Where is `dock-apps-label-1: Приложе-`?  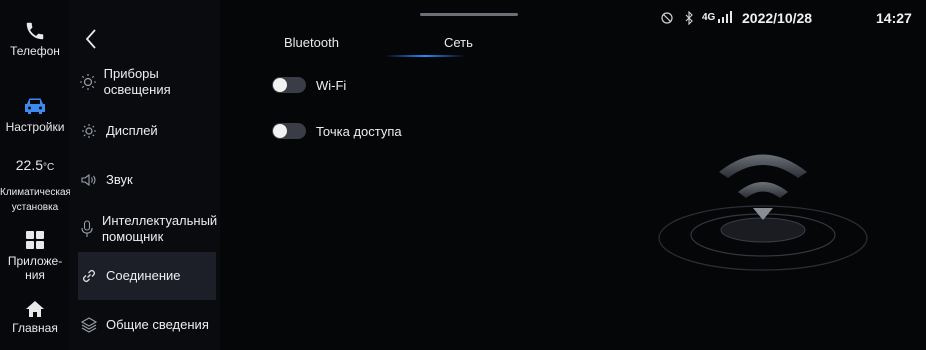
dock-apps-label-1: Приложе- is located at coordinates (35, 261).